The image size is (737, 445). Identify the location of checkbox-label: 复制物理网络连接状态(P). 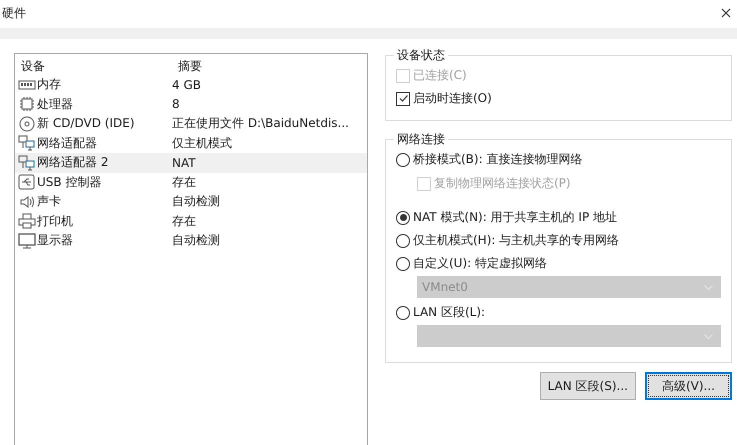
(502, 183).